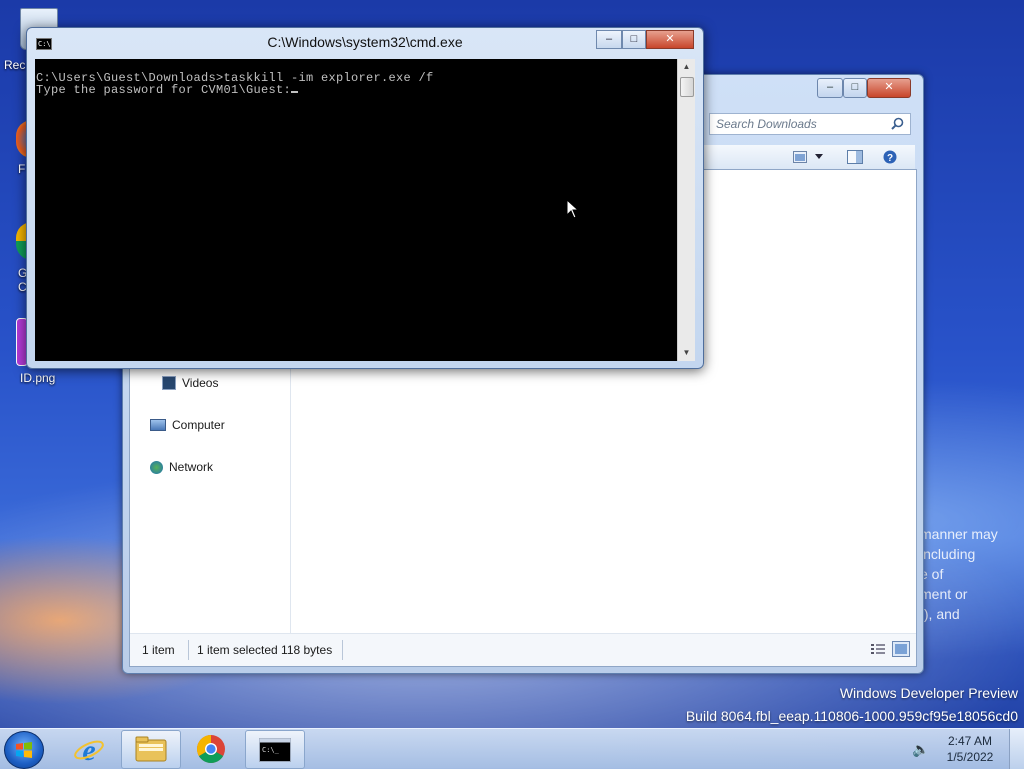 The image size is (1024, 769). Describe the element at coordinates (686, 353) in the screenshot. I see `scroll-down-button: ▼` at that location.